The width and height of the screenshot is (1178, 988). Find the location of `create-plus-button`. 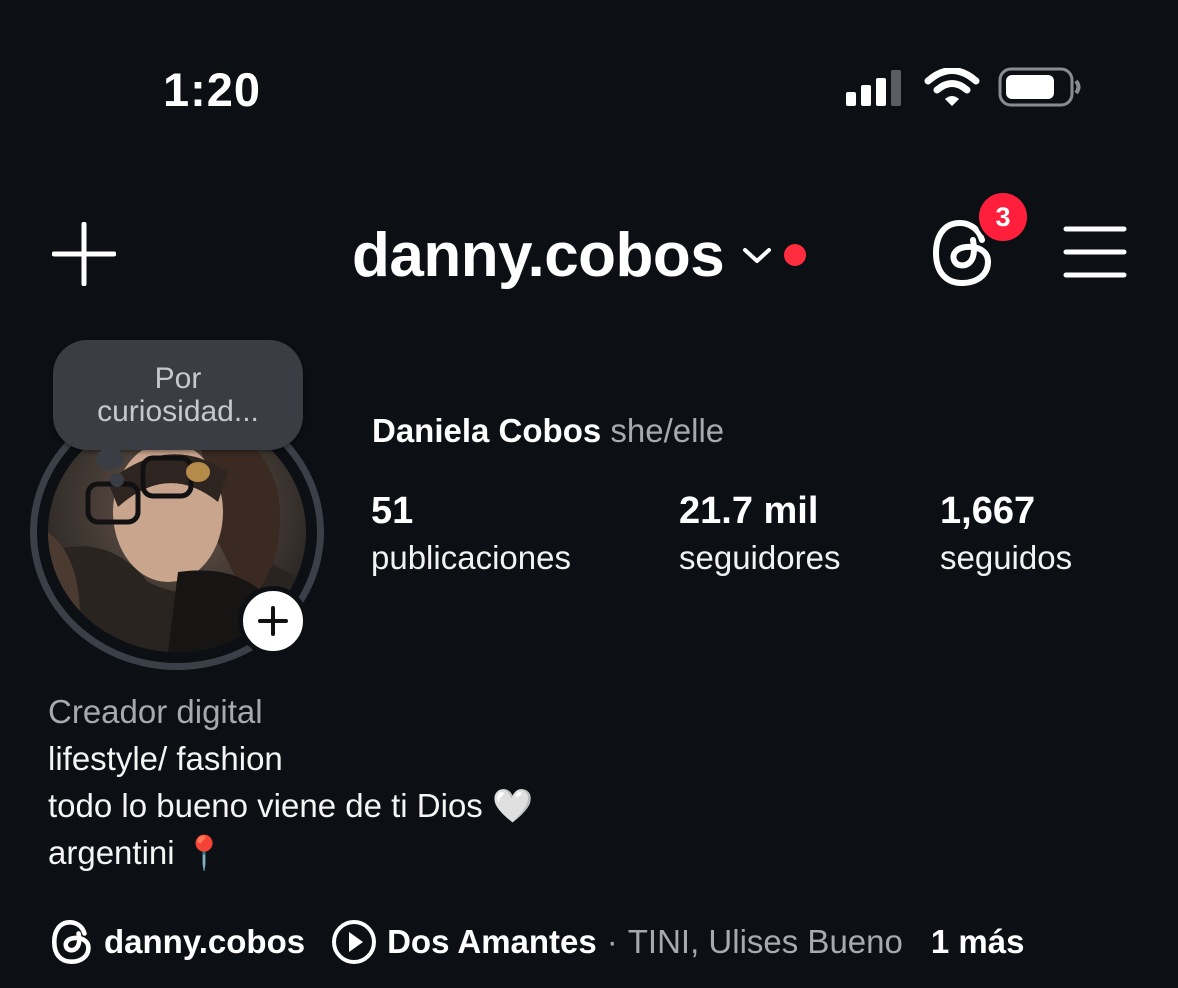

create-plus-button is located at coordinates (84, 254).